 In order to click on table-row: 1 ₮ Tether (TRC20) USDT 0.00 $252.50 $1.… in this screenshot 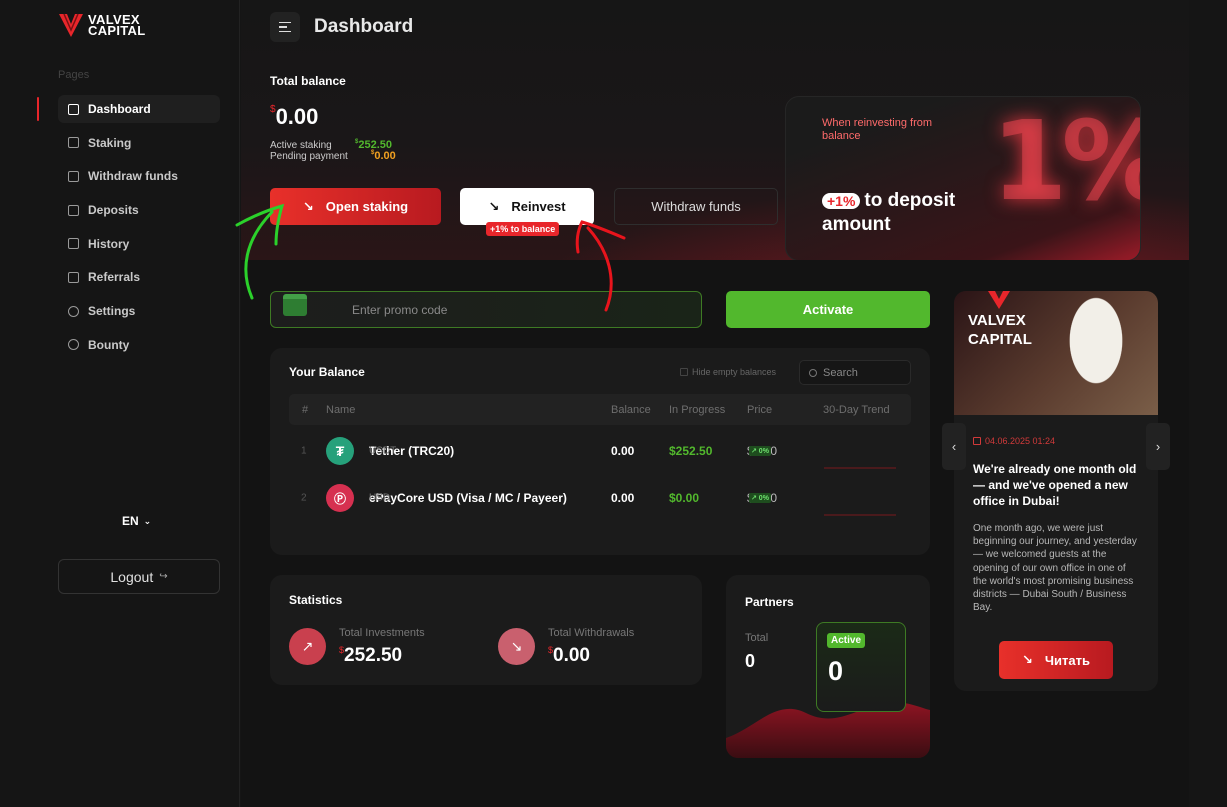, I will do `click(600, 451)`.